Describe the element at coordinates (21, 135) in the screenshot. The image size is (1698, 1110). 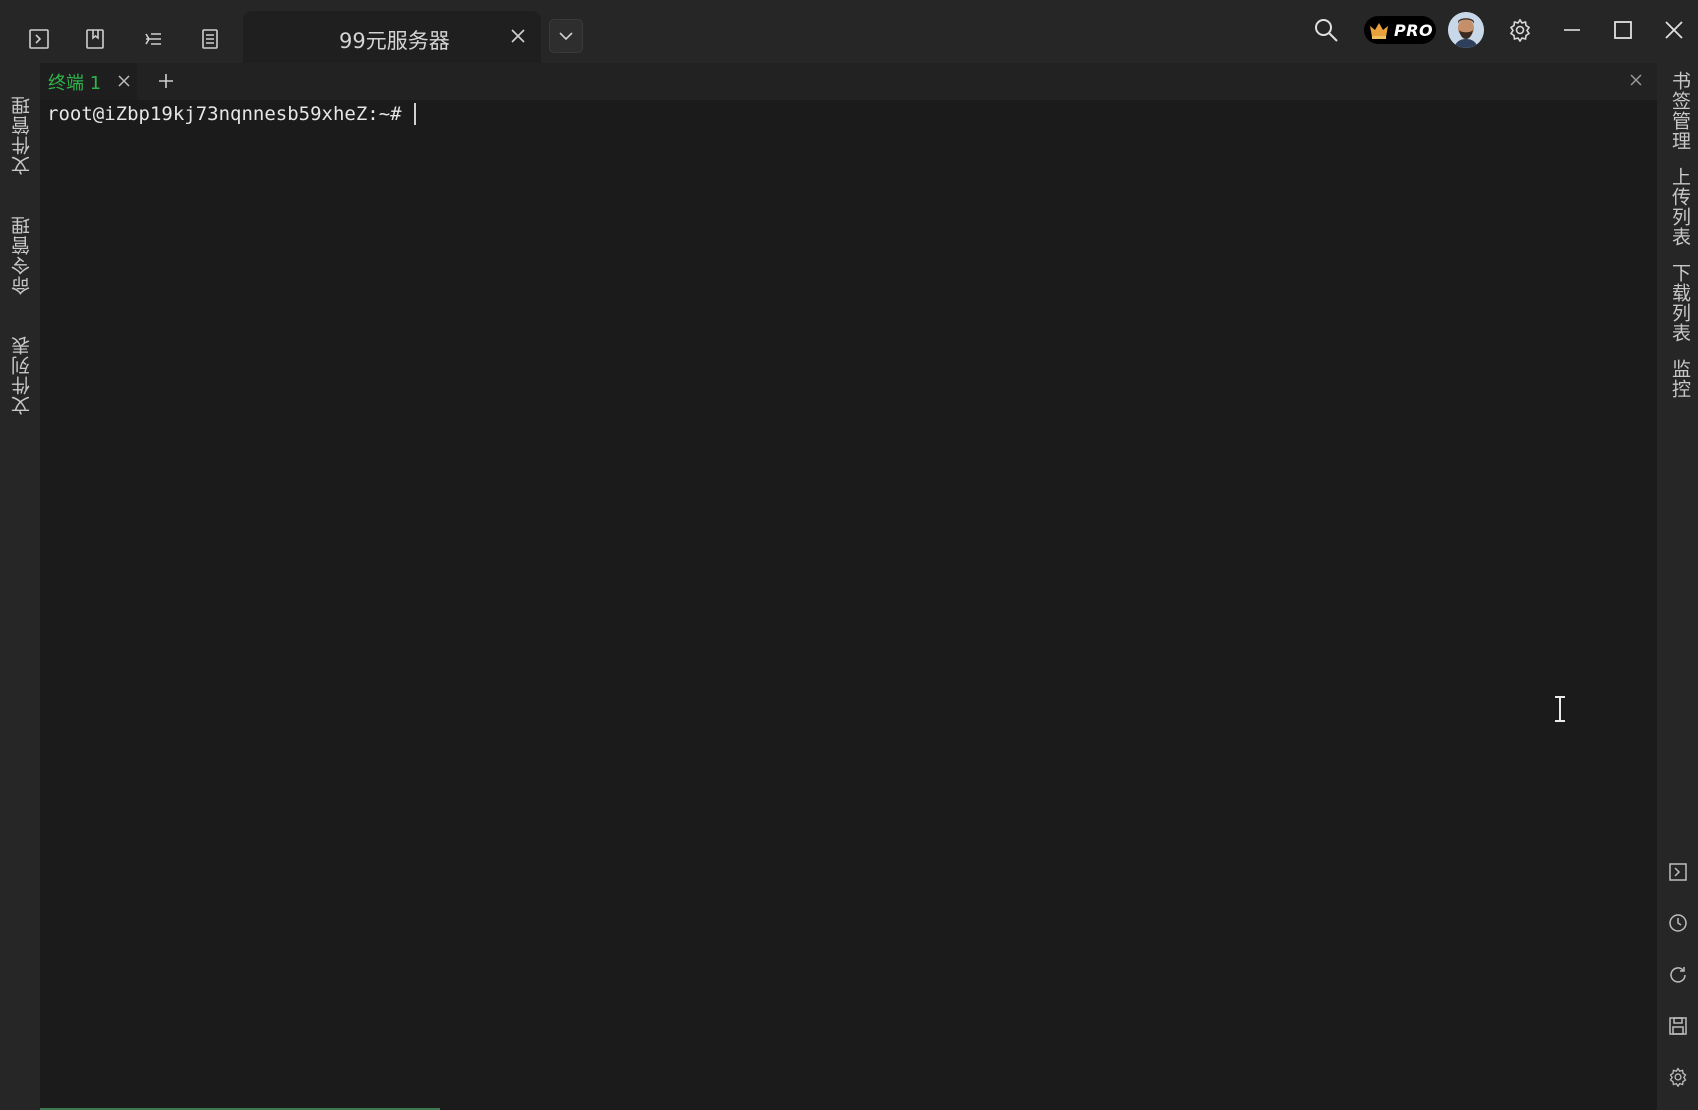
I see `sidebar-item-file-manager: 文件管理` at that location.